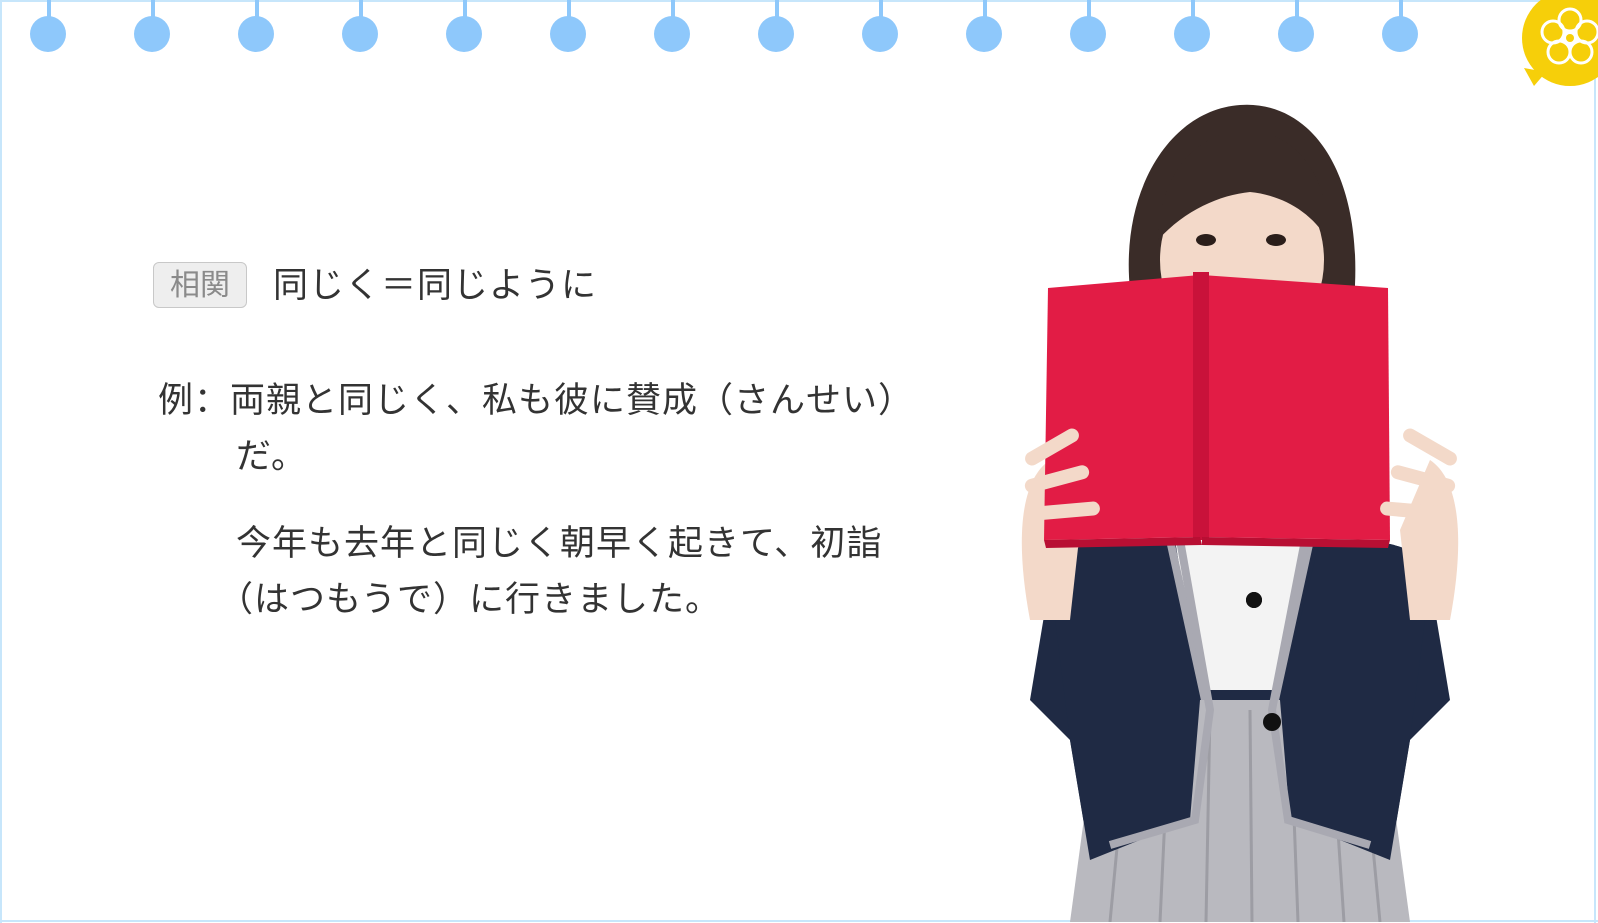  I want to click on frame-right-border, so click(1595, 461).